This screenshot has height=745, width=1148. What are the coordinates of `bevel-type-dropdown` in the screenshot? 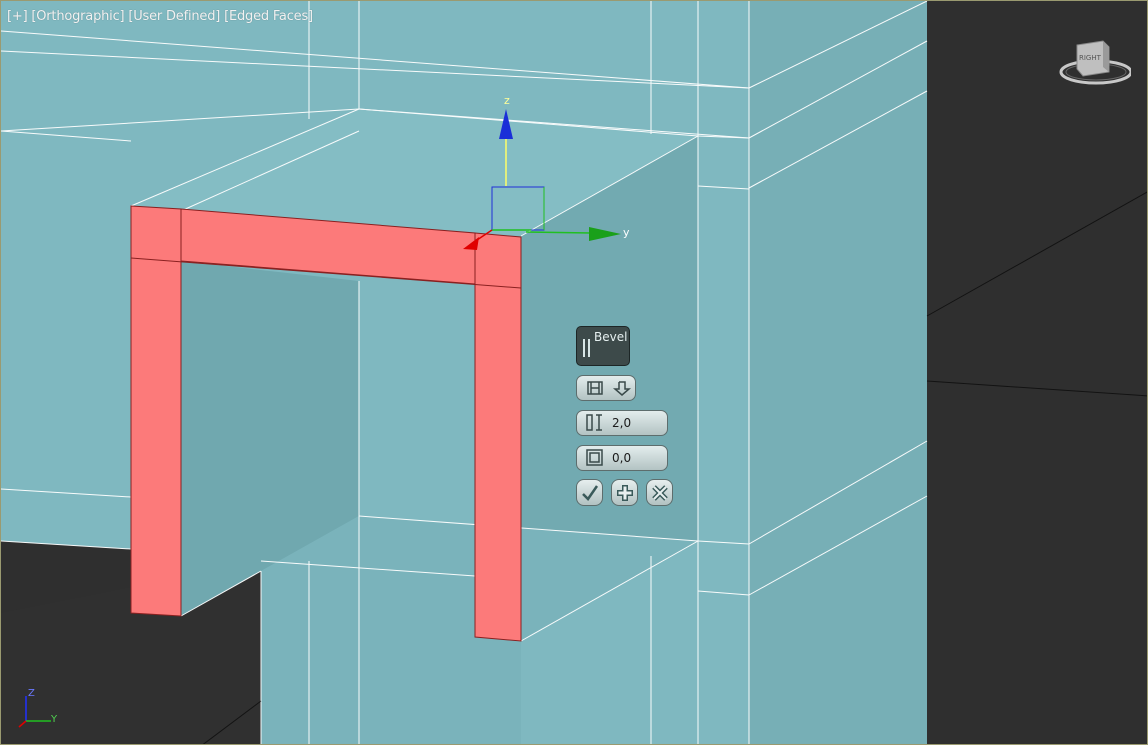 It's located at (606, 388).